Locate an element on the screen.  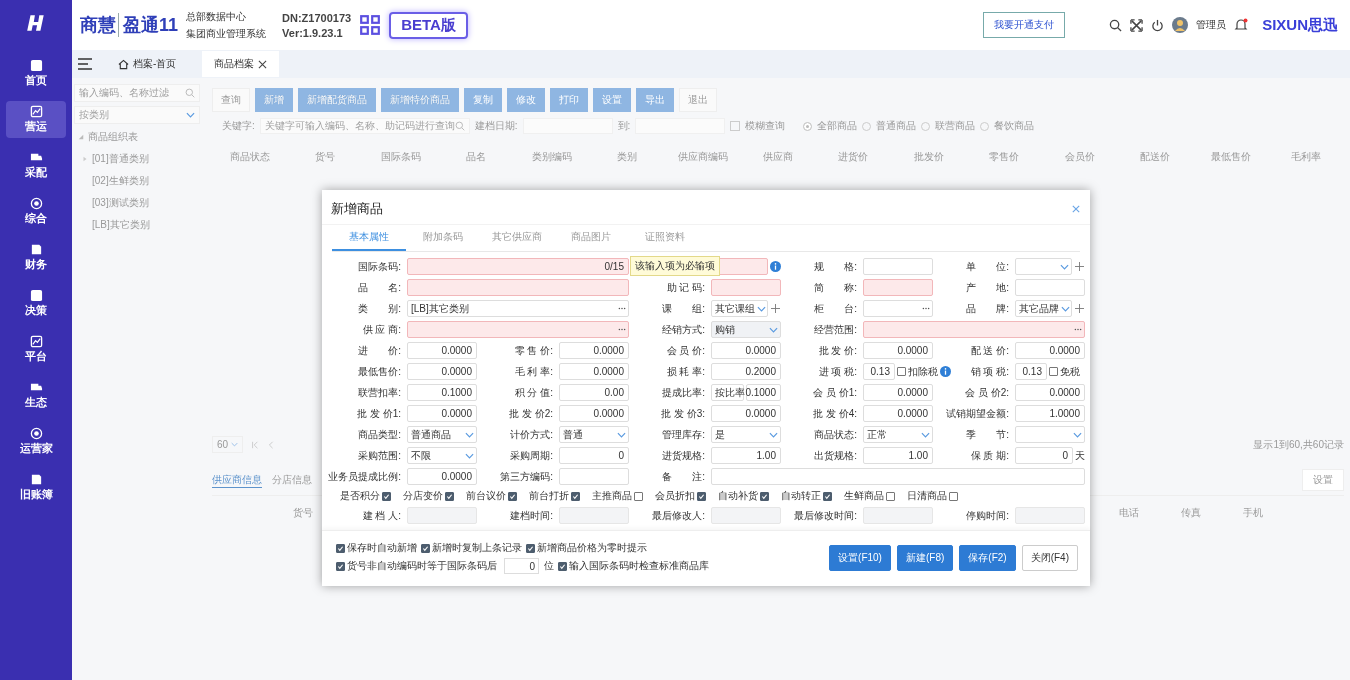
sidebar-item: 首页 is located at coordinates (36, 73).